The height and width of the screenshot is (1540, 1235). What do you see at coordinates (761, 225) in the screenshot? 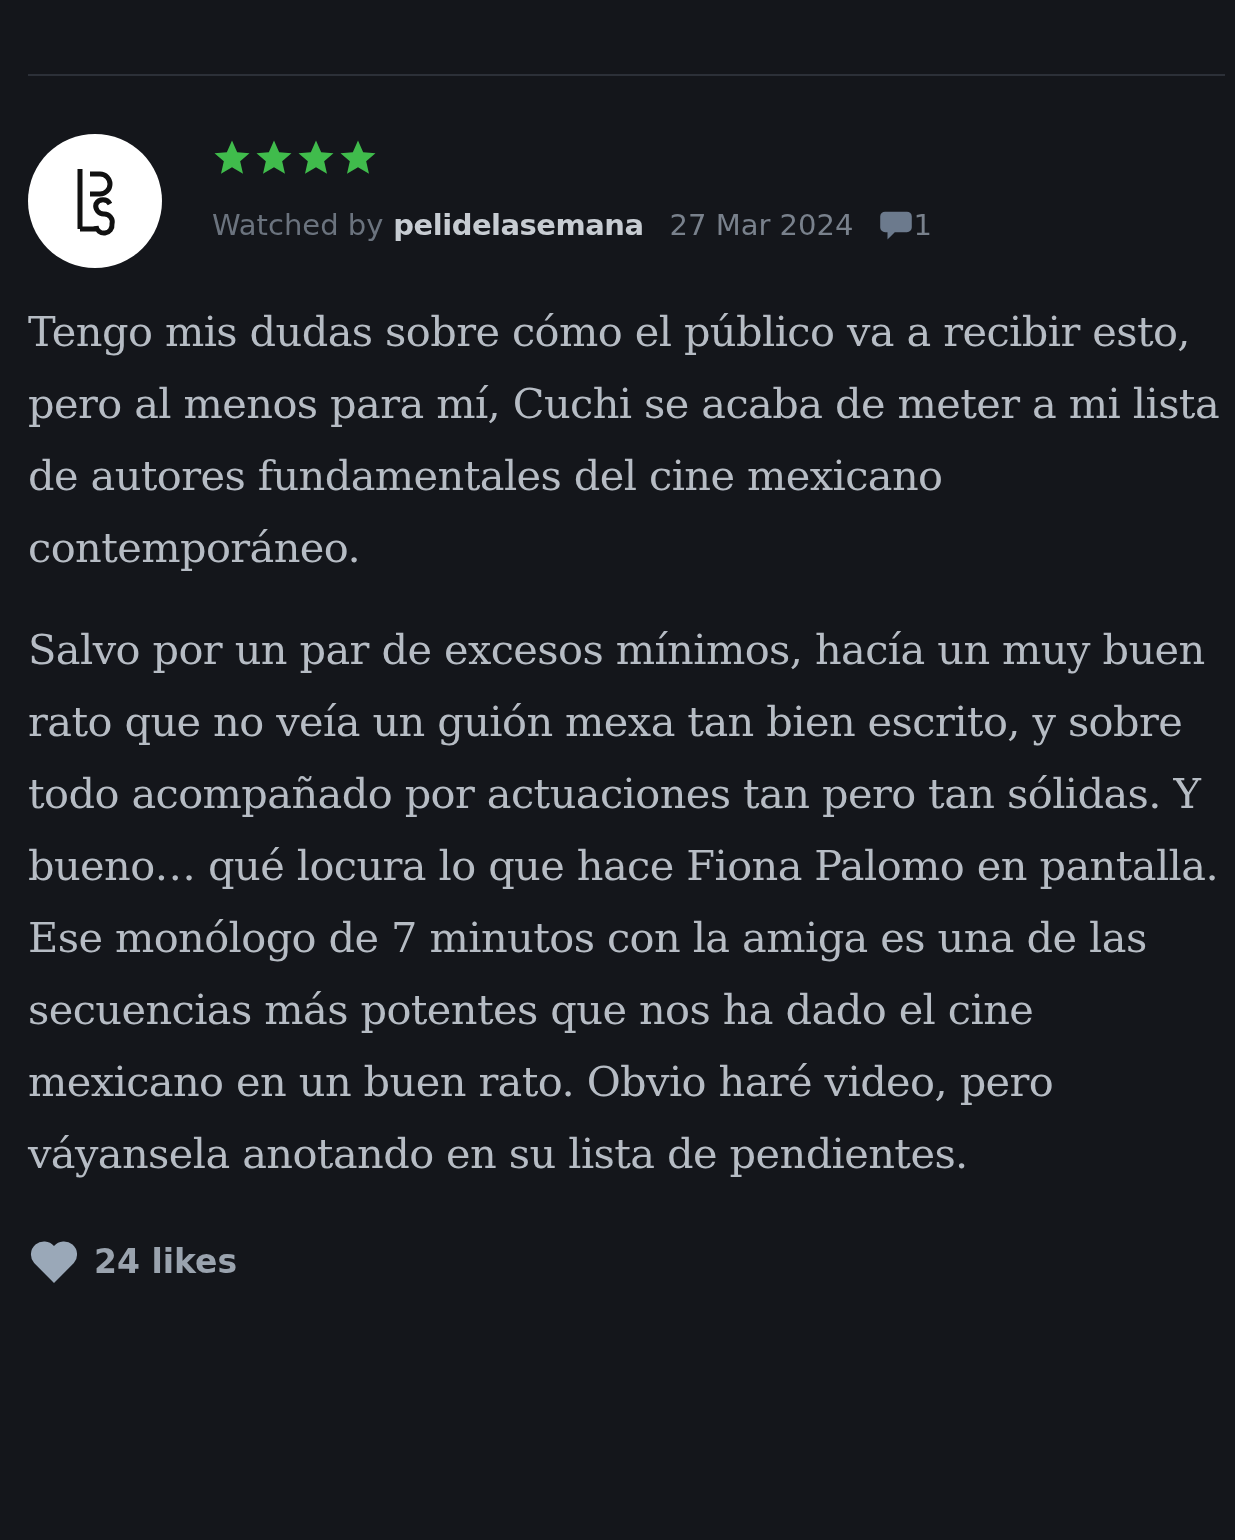
I see `review-date: 27 Mar 2024` at bounding box center [761, 225].